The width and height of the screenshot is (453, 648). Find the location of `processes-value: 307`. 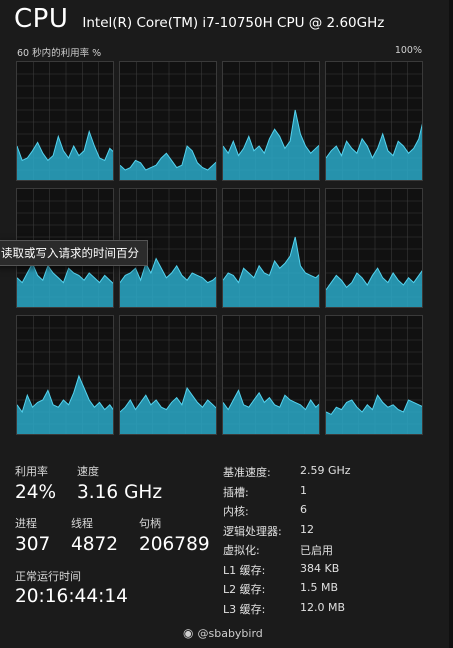

processes-value: 307 is located at coordinates (33, 544).